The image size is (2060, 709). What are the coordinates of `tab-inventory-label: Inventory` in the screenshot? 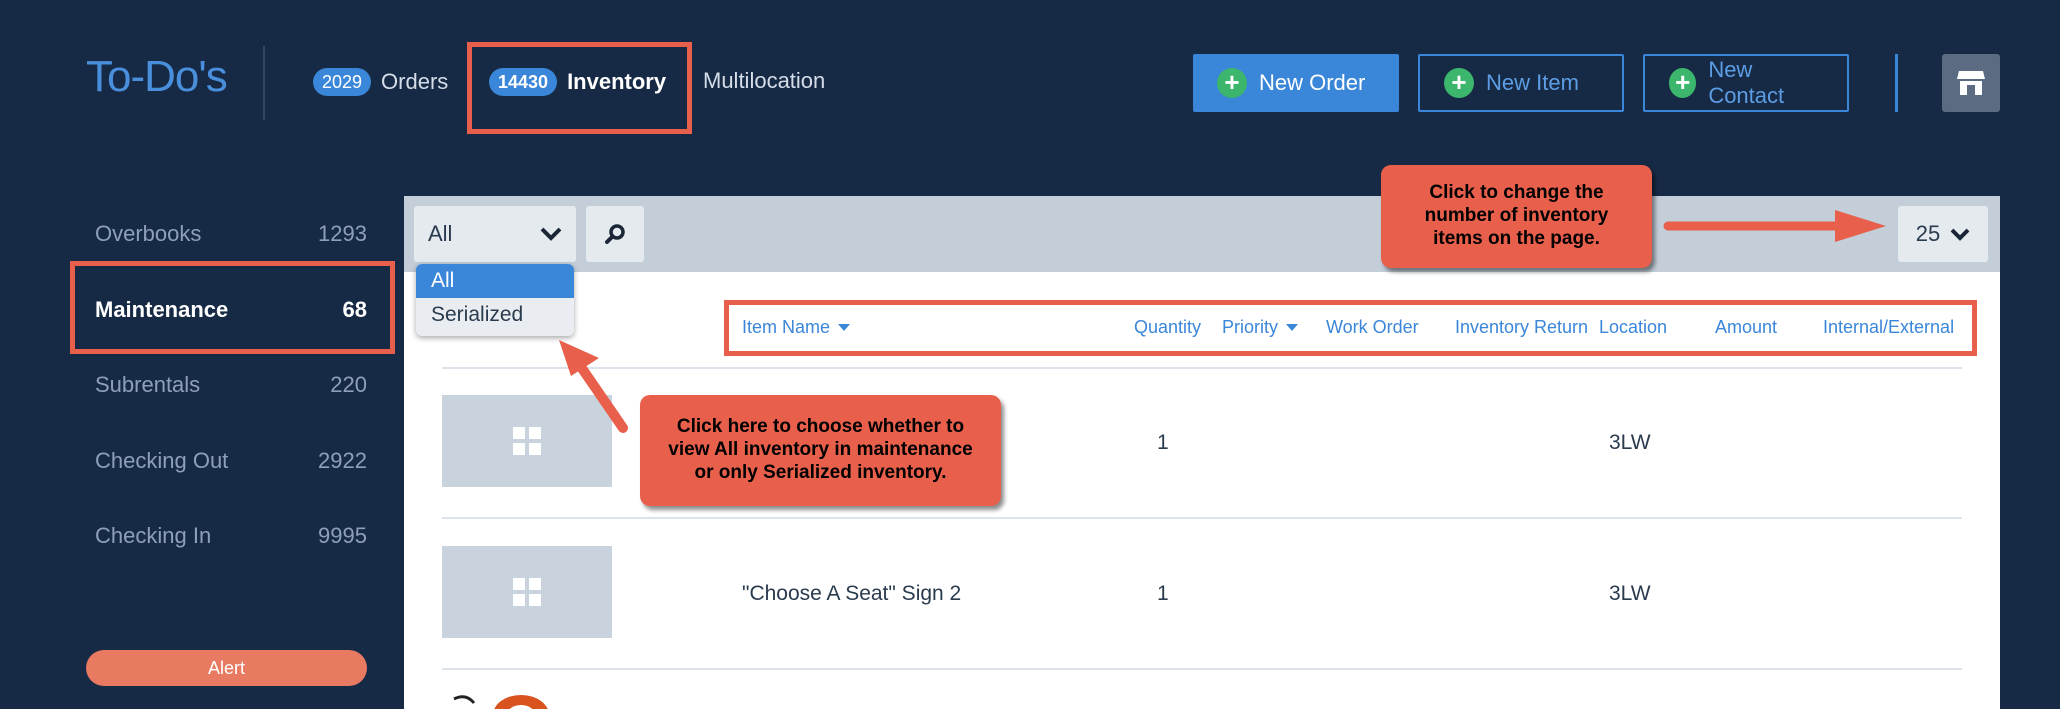 It's located at (617, 81).